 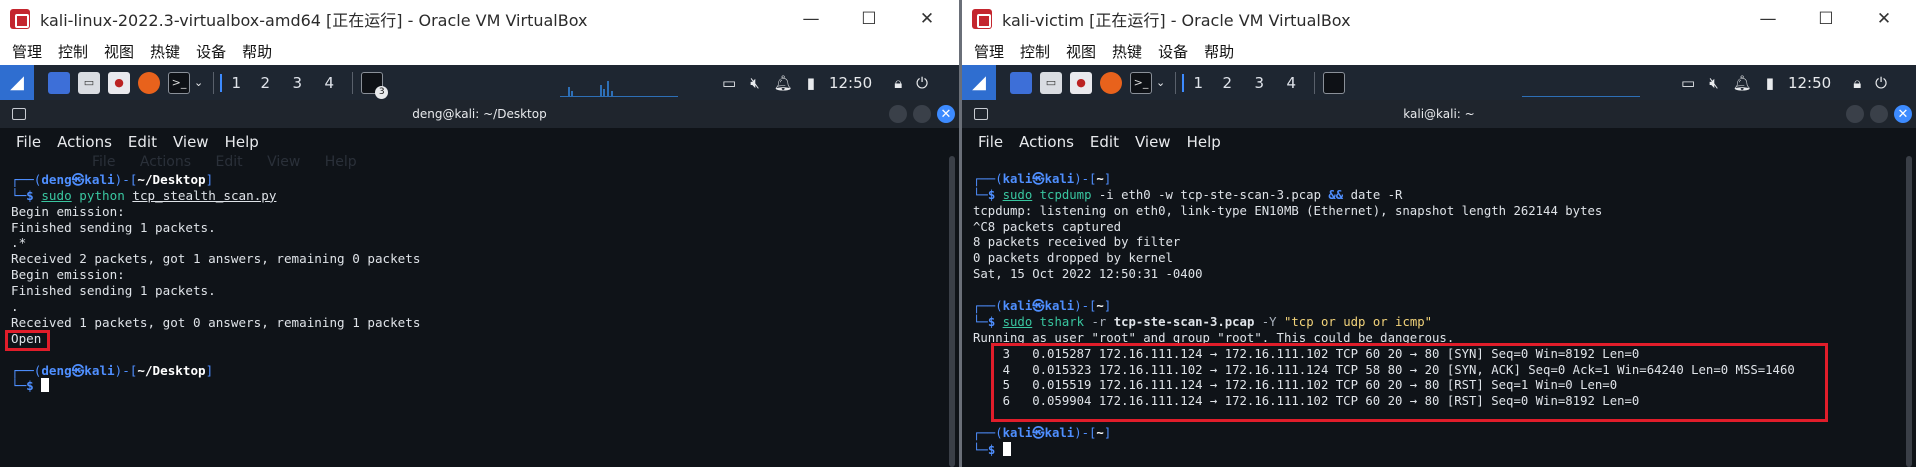 What do you see at coordinates (112, 370) in the screenshot?
I see `prompt-line: ┌──(deng㉿kali)-[~/Desktop]` at bounding box center [112, 370].